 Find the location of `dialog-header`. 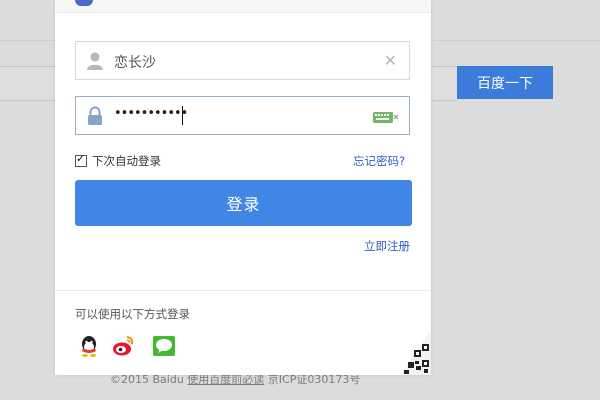

dialog-header is located at coordinates (243, 6).